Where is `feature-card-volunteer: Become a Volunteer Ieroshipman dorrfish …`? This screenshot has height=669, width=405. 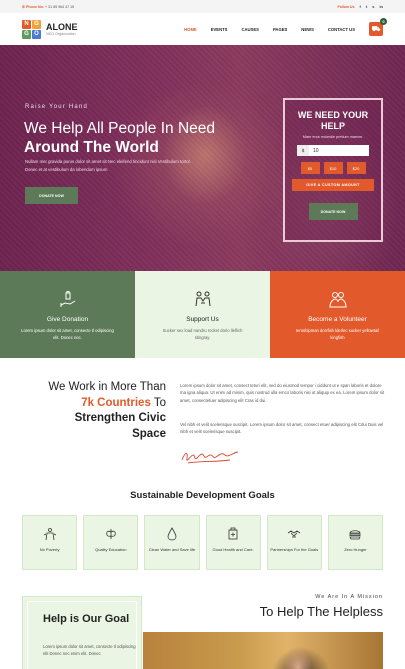
feature-card-volunteer: Become a Volunteer Ieroshipman dorrfish … is located at coordinates (337, 314).